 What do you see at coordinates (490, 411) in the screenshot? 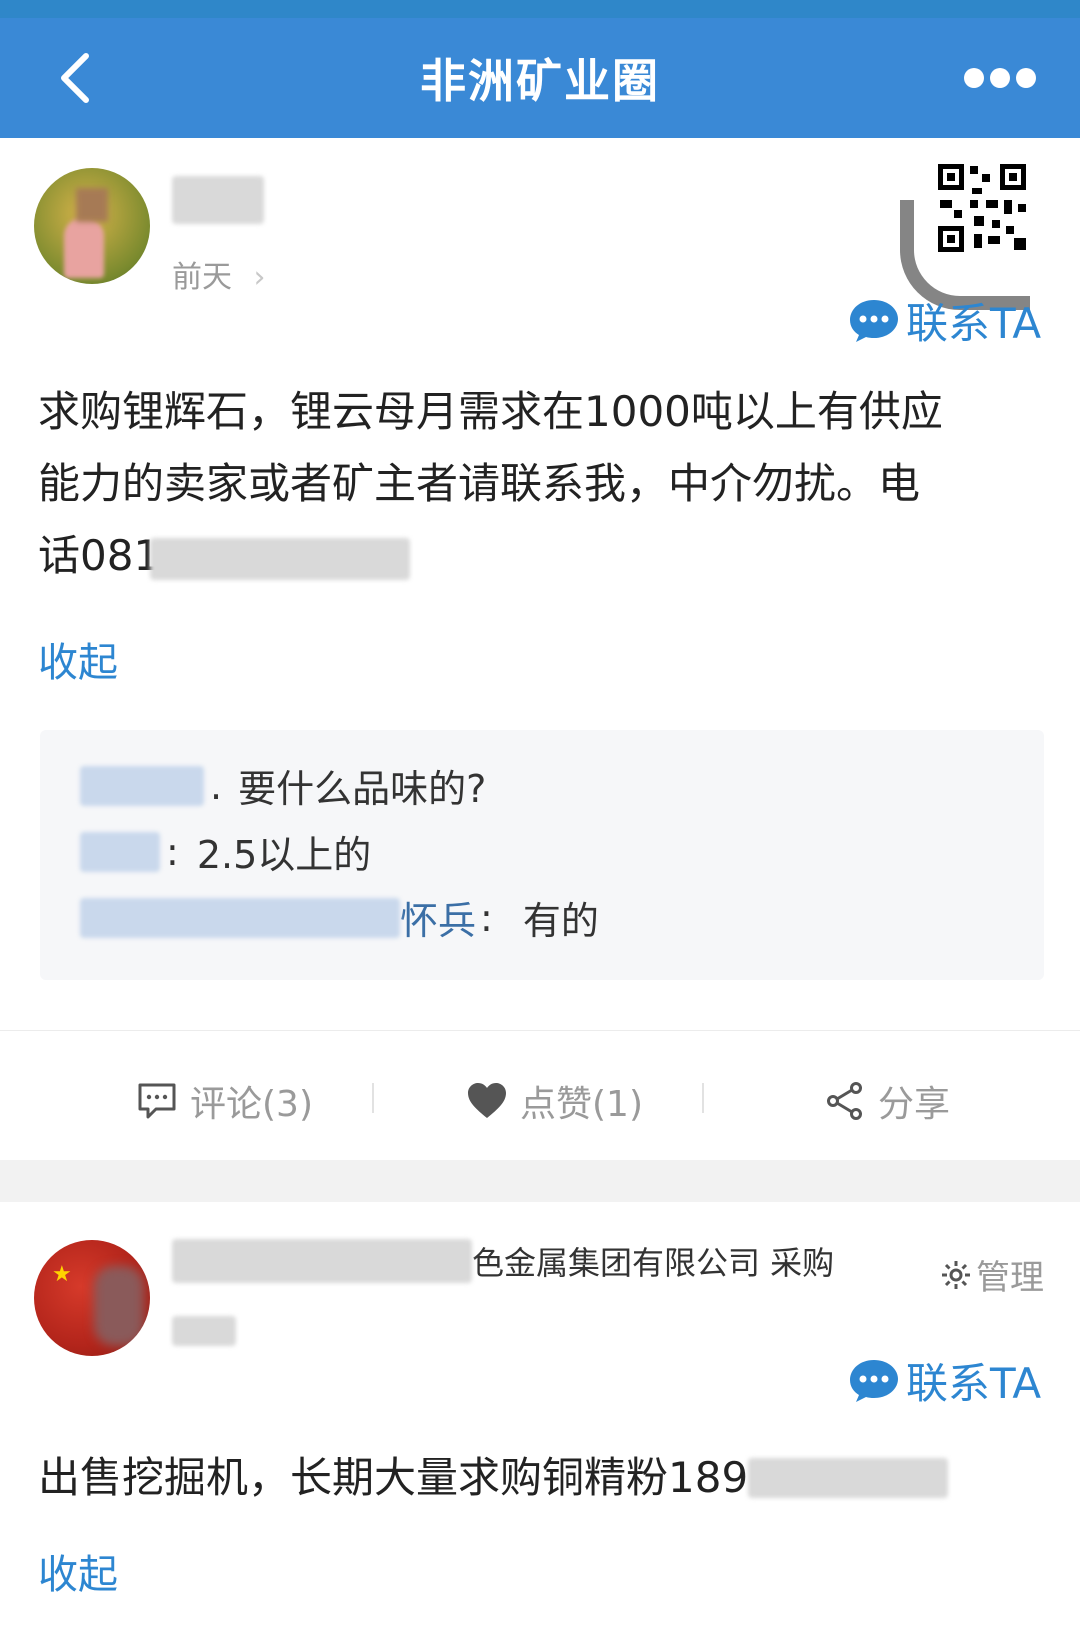
I see `post-content-line: 求购锂辉石，锂云母月需求在1000吨以上有供应` at bounding box center [490, 411].